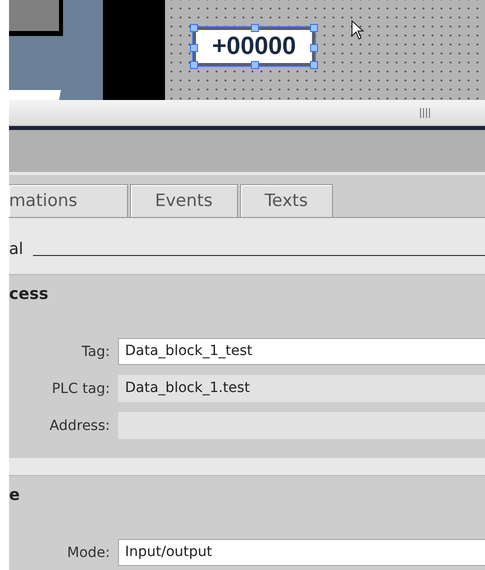  Describe the element at coordinates (68, 200) in the screenshot. I see `tab: mations` at that location.